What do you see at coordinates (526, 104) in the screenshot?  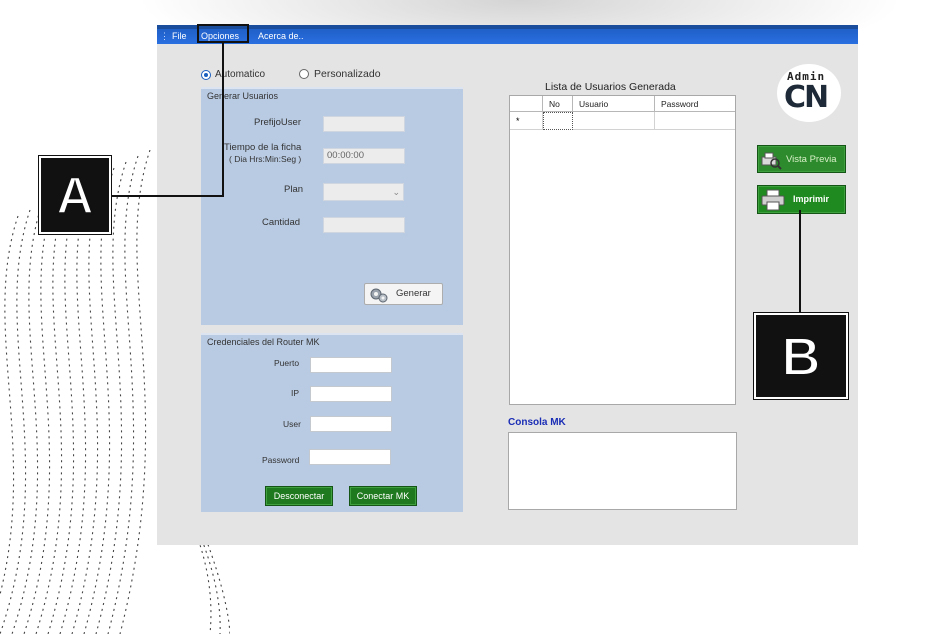 I see `grid-corner-header` at bounding box center [526, 104].